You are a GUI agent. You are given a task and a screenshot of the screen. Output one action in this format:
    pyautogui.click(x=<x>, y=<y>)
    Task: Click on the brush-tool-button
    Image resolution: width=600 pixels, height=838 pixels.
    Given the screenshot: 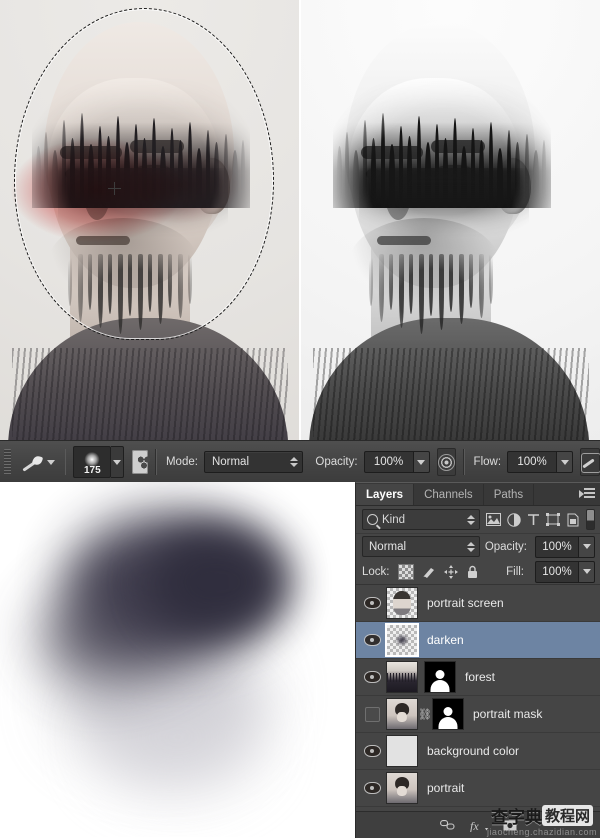 What is the action you would take?
    pyautogui.click(x=37, y=462)
    